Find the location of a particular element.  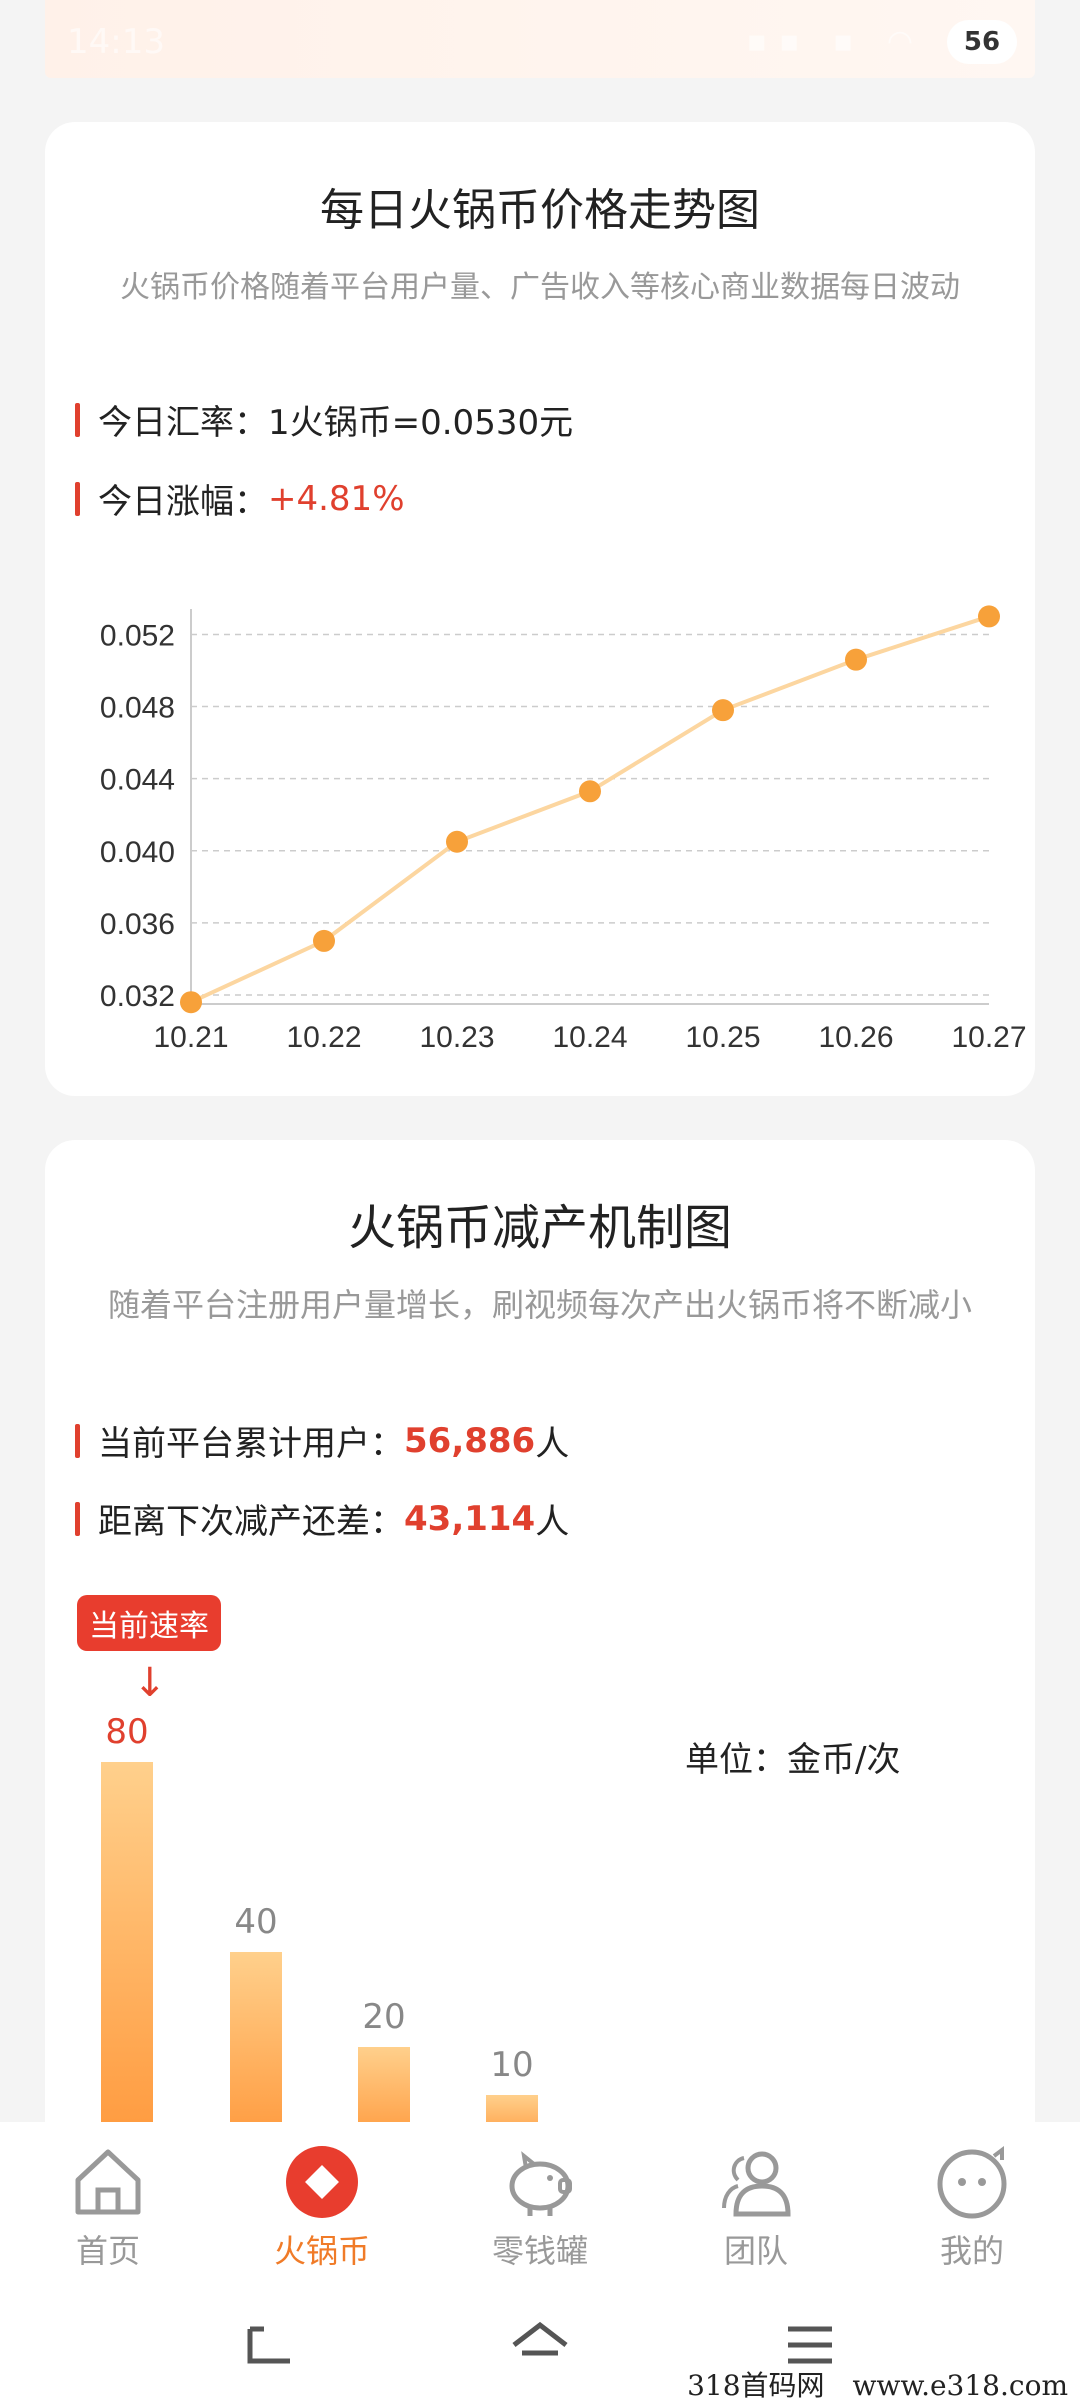

reduction-subtitle: 随着平台注册用户量增长，刷视频每次产出火锅币将不断减小 is located at coordinates (539, 1305).